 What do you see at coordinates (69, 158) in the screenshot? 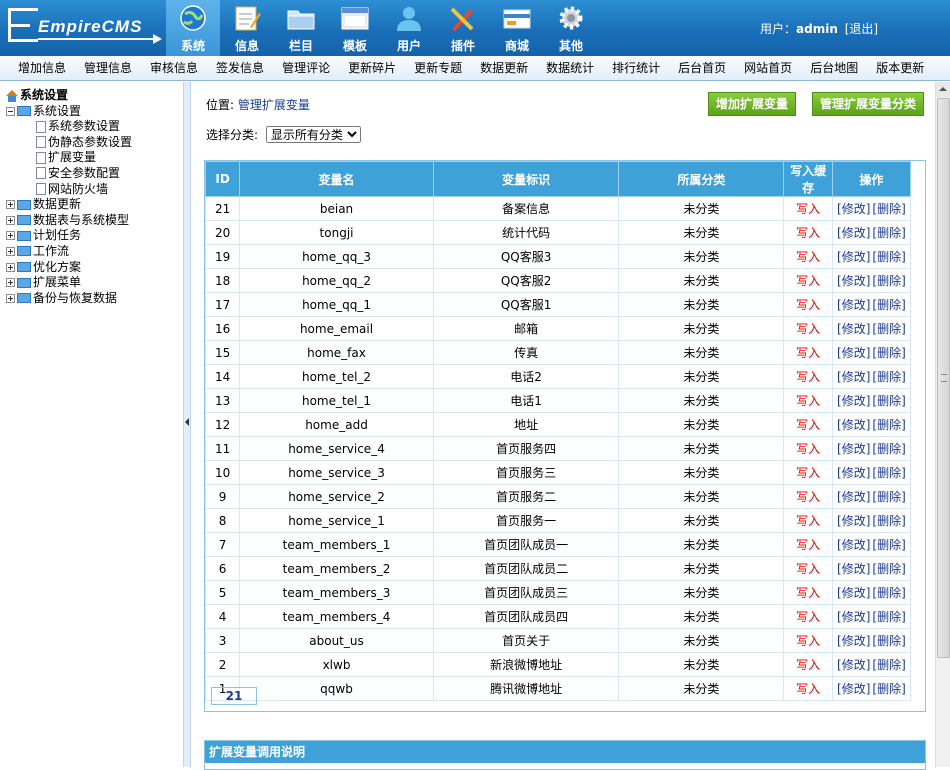
I see `tree-item: 扩展变量` at bounding box center [69, 158].